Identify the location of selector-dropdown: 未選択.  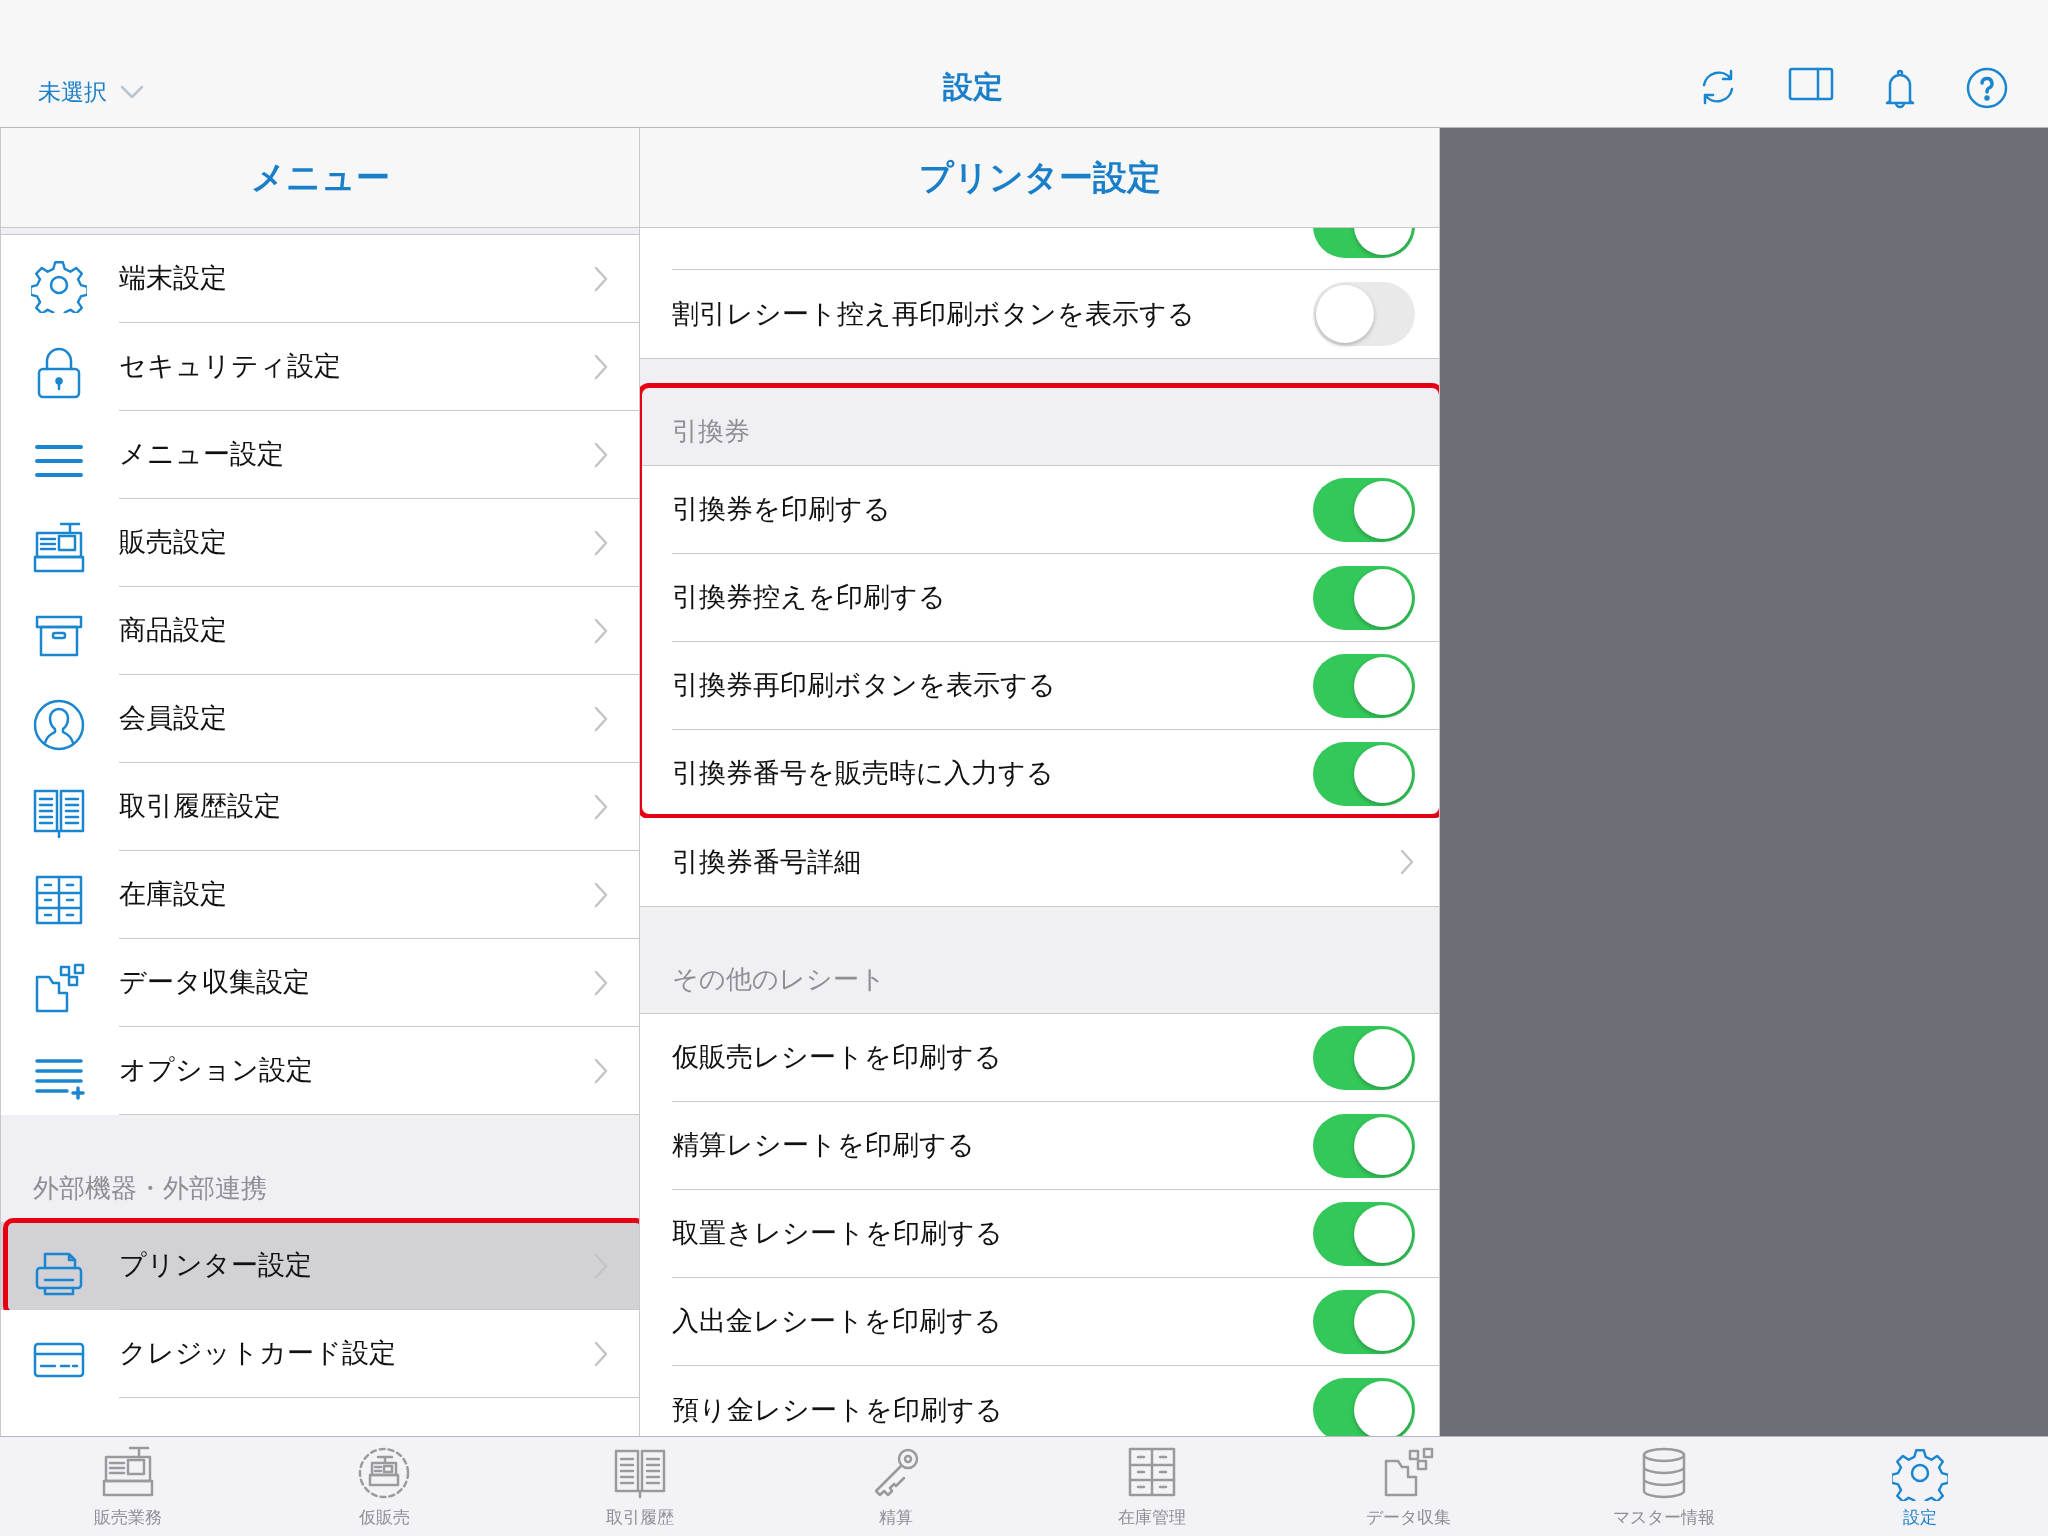
(148, 91).